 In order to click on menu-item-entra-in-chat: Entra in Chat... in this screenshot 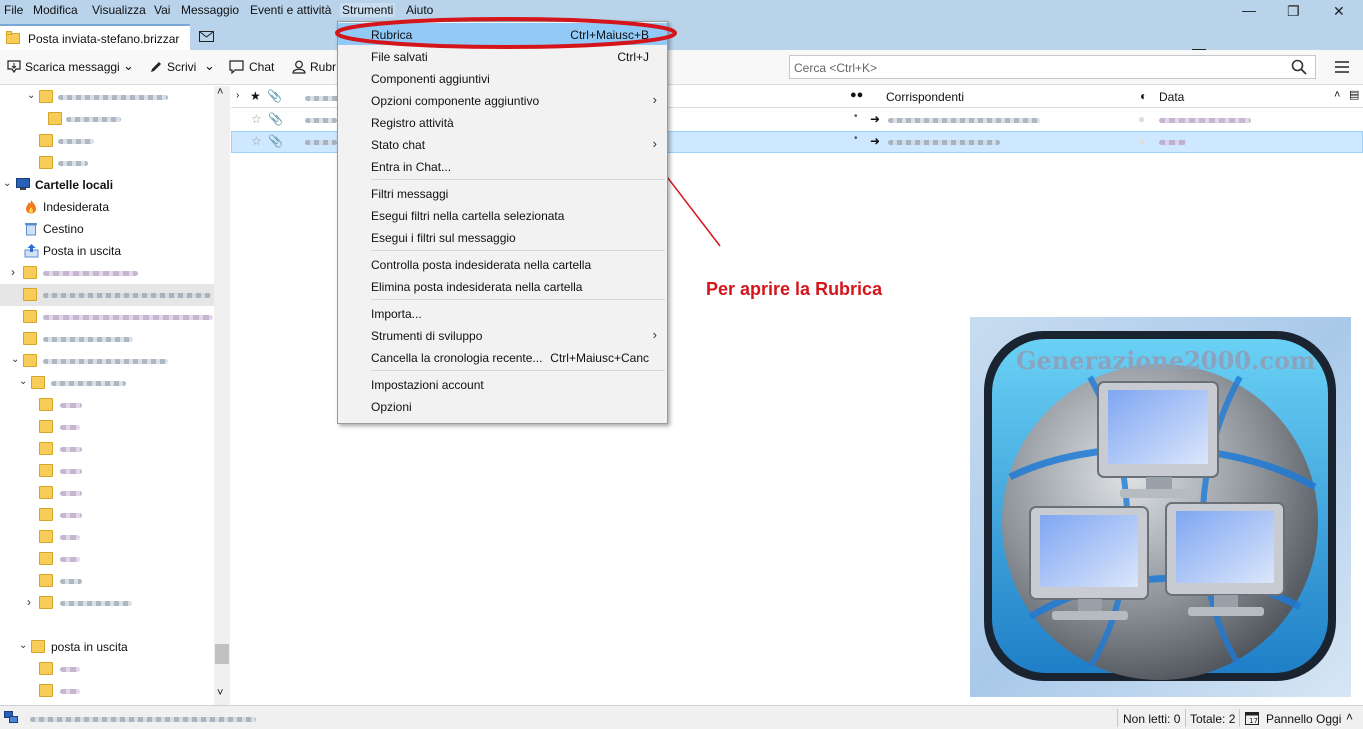, I will do `click(502, 166)`.